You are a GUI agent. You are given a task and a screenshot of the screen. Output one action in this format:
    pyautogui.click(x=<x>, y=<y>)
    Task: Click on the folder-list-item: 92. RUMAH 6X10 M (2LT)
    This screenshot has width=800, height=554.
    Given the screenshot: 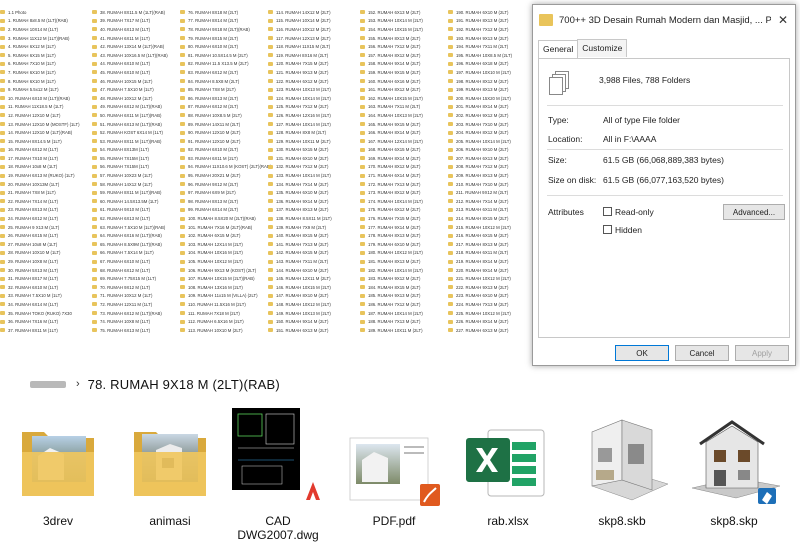 What is the action you would take?
    pyautogui.click(x=226, y=150)
    